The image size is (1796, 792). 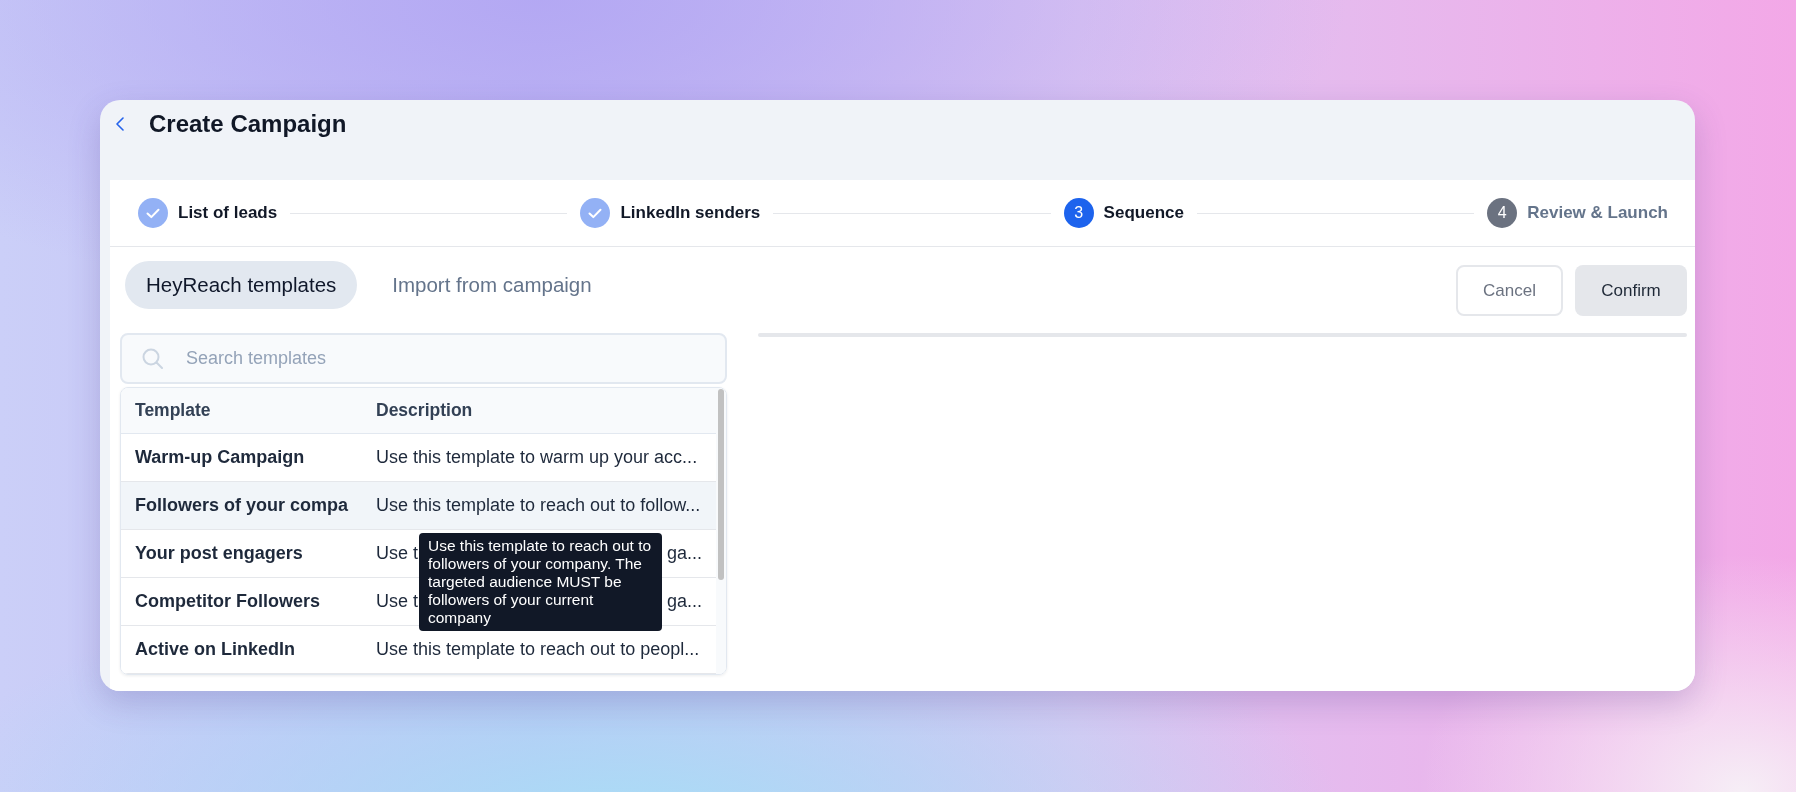 What do you see at coordinates (492, 285) in the screenshot?
I see `tab: Import from campaign` at bounding box center [492, 285].